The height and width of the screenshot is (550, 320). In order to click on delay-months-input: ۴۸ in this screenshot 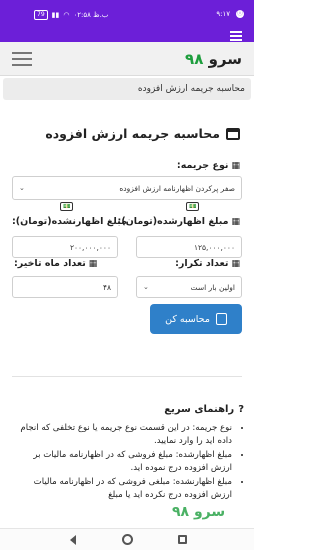, I will do `click(65, 287)`.